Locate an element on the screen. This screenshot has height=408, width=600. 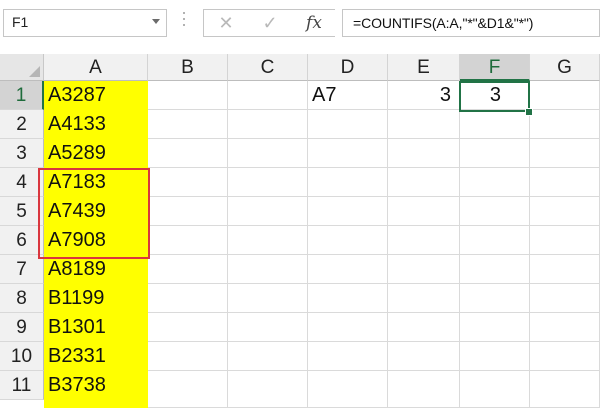
row-header-9: 9 is located at coordinates (22, 327).